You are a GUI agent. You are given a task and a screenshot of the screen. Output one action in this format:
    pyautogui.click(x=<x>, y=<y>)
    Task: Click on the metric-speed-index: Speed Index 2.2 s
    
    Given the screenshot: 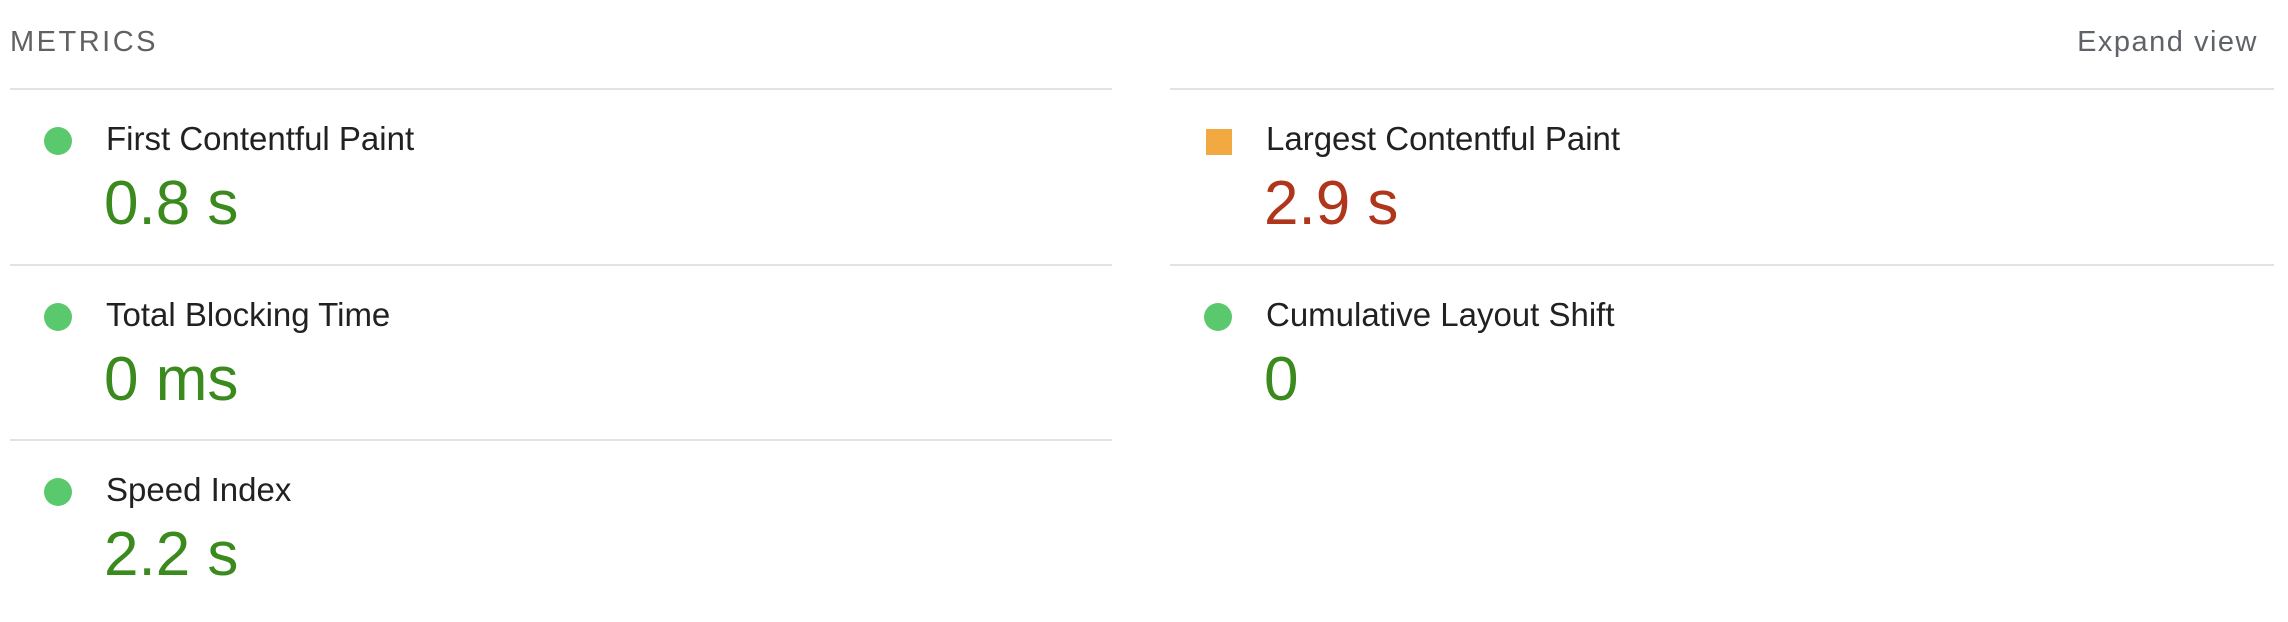 What is the action you would take?
    pyautogui.click(x=561, y=528)
    